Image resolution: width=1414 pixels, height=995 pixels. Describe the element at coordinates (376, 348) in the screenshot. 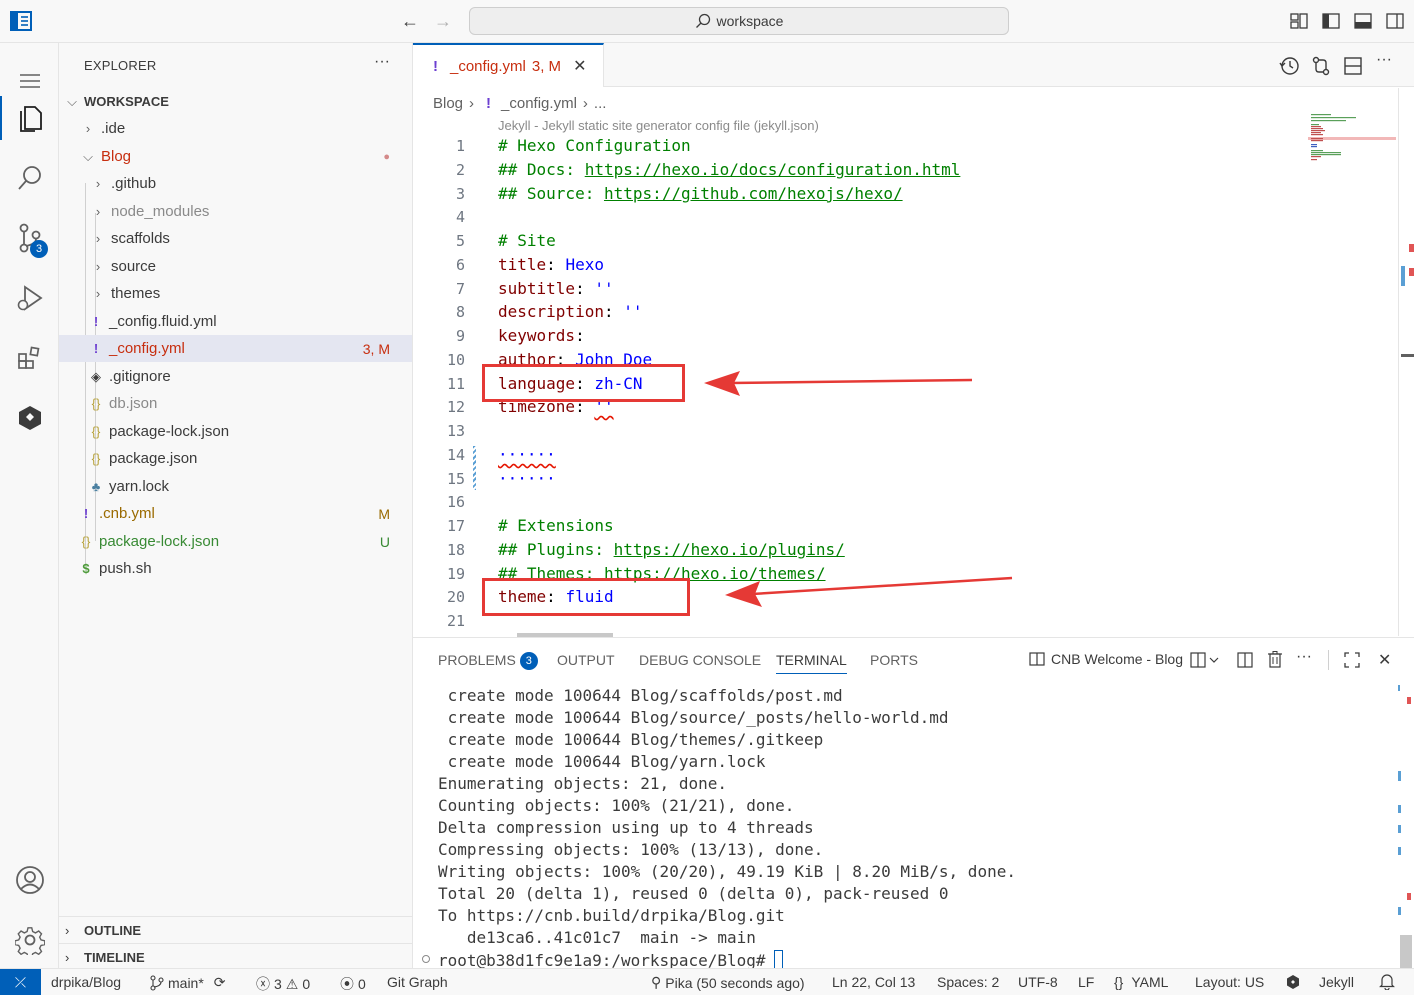

I see `git-status-badge: 3, M` at that location.